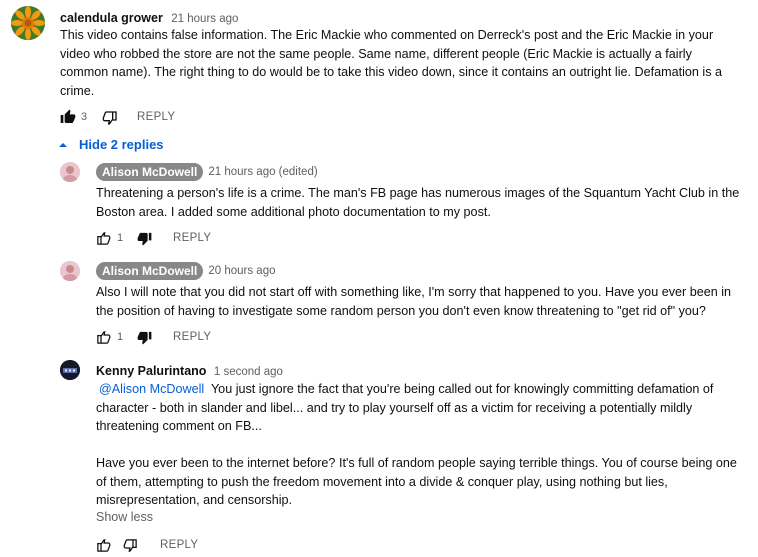 Image resolution: width=758 pixels, height=557 pixels. What do you see at coordinates (111, 18) in the screenshot?
I see `comment-author: calendula grower` at bounding box center [111, 18].